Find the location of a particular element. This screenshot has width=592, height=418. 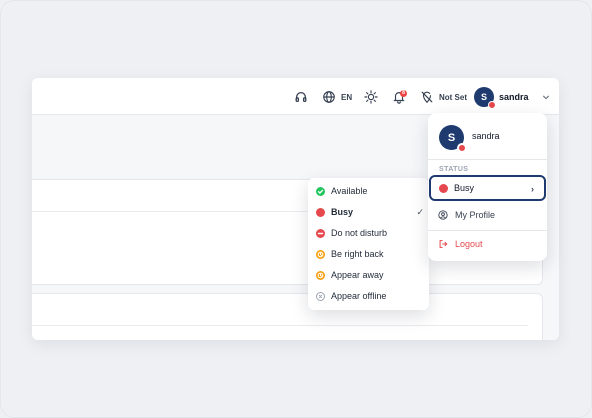

x-circle-icon is located at coordinates (320, 296).